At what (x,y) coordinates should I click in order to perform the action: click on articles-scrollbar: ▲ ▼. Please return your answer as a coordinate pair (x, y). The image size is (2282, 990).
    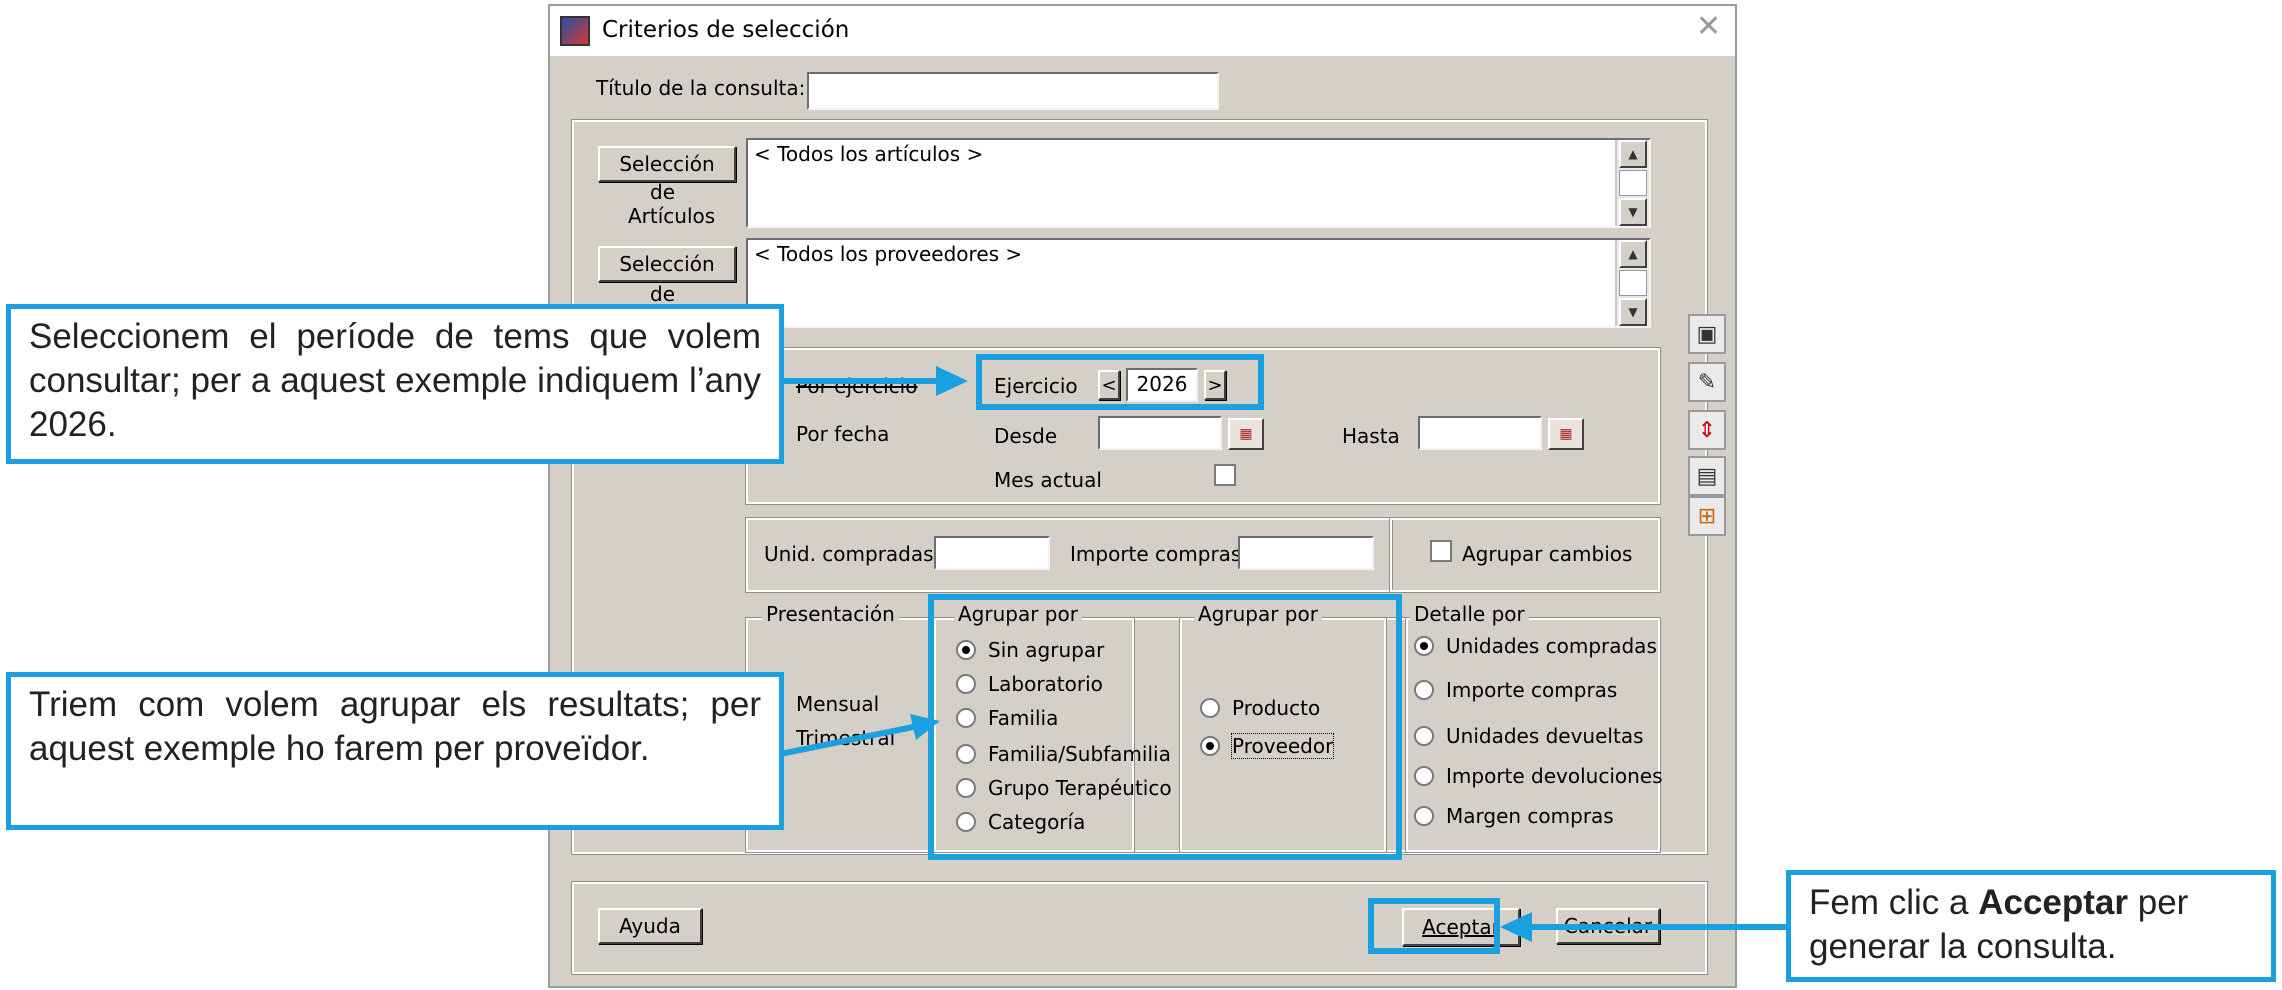
    Looking at the image, I should click on (1632, 183).